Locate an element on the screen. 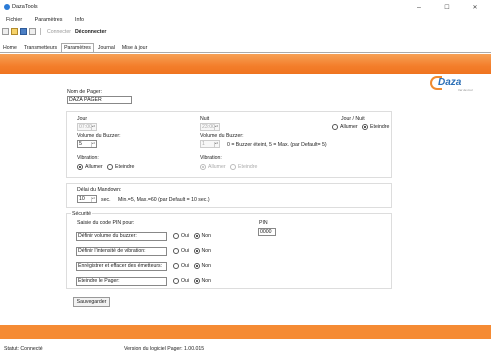 The height and width of the screenshot is (354, 491). security-transmitters-options: Oui Non is located at coordinates (193, 266).